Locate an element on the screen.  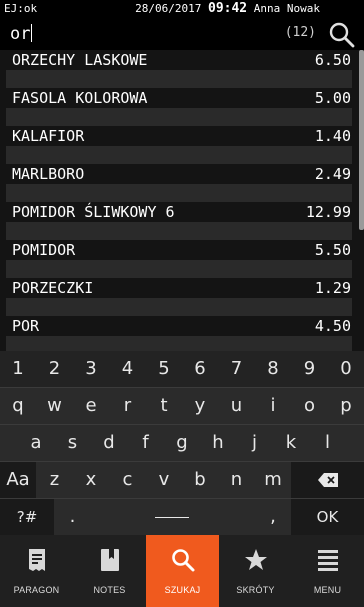
product-price: 5.50 is located at coordinates (332, 250).